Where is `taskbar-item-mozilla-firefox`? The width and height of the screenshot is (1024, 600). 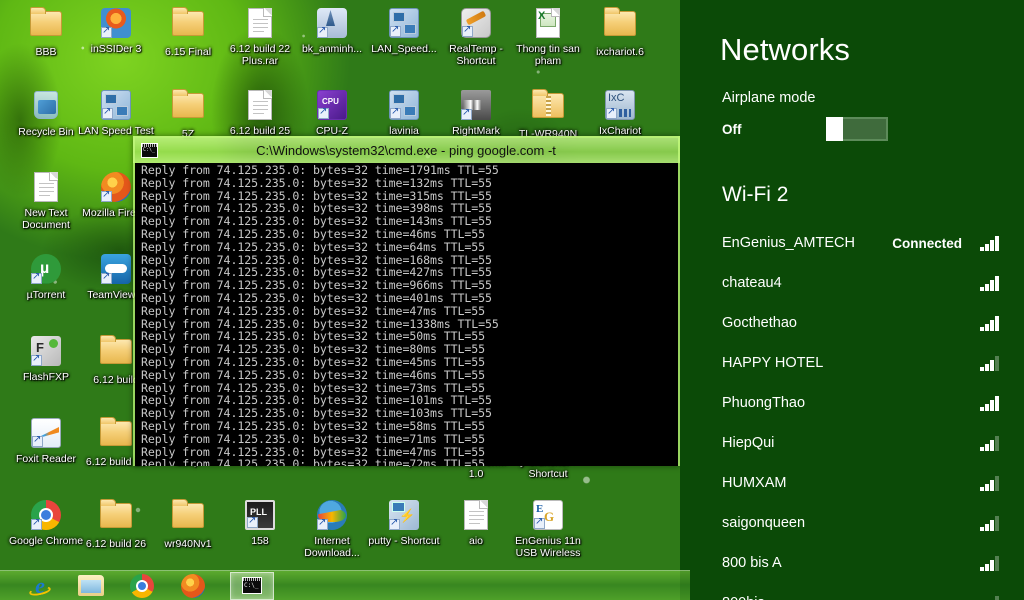
taskbar-item-mozilla-firefox is located at coordinates (193, 586).